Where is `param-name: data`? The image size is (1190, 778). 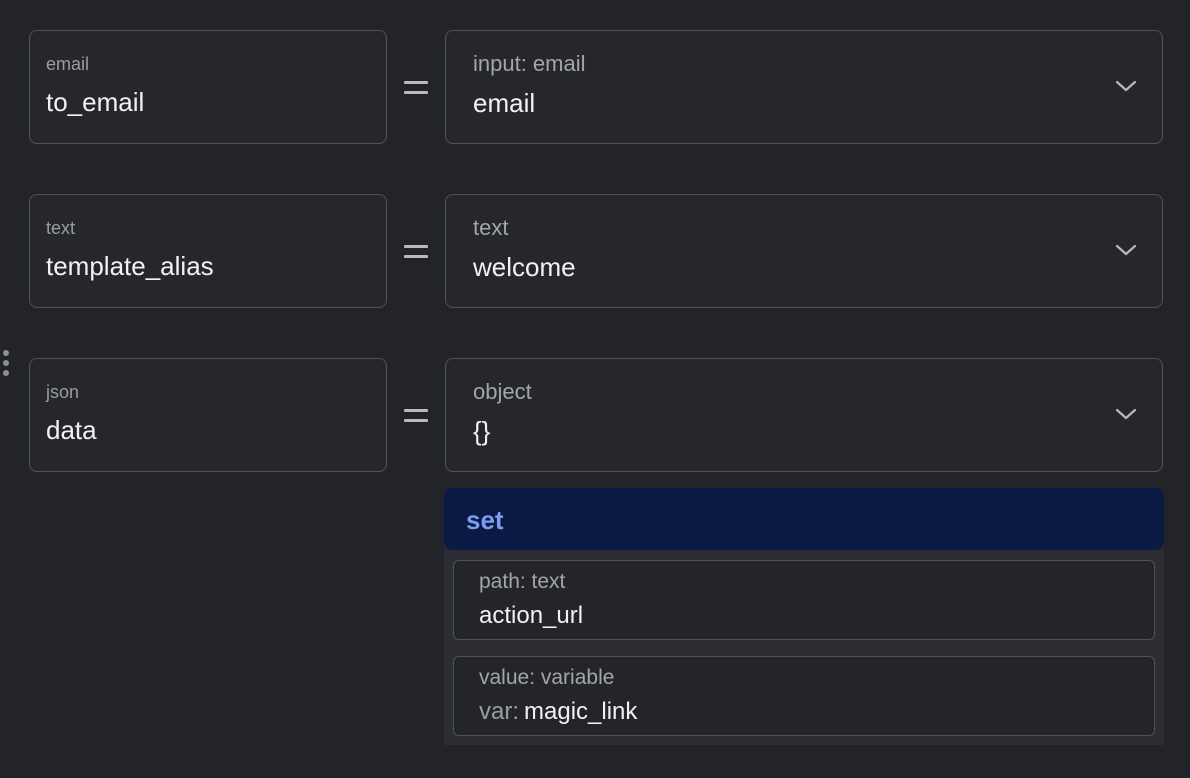
param-name: data is located at coordinates (71, 430).